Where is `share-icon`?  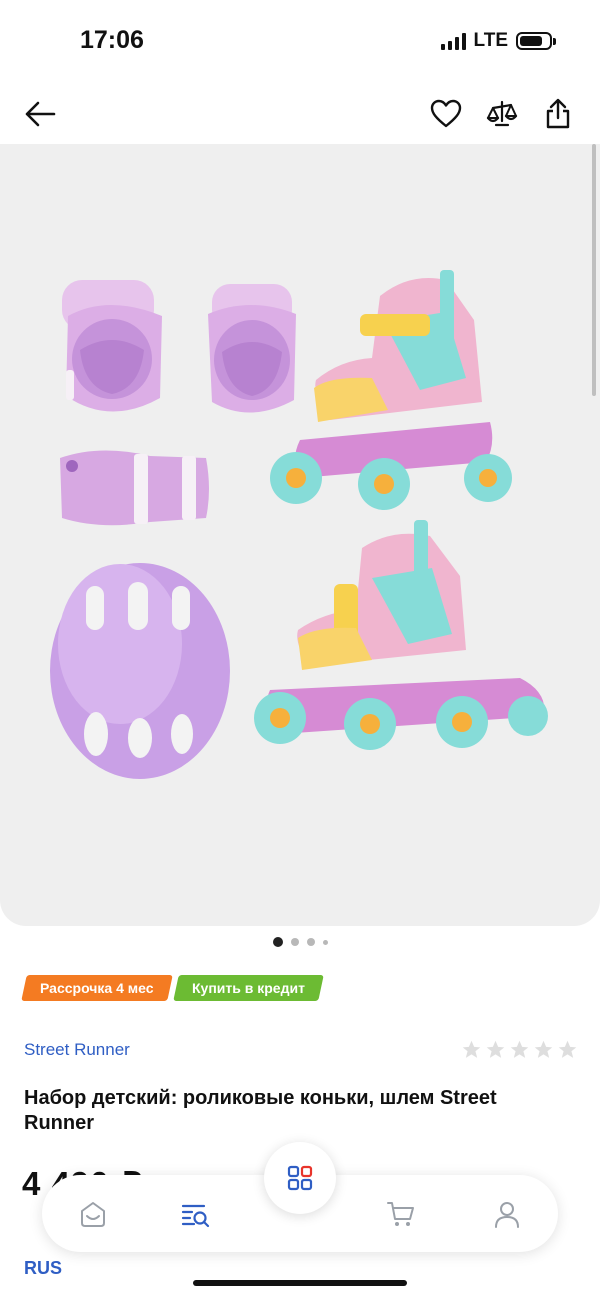
share-icon is located at coordinates (558, 113).